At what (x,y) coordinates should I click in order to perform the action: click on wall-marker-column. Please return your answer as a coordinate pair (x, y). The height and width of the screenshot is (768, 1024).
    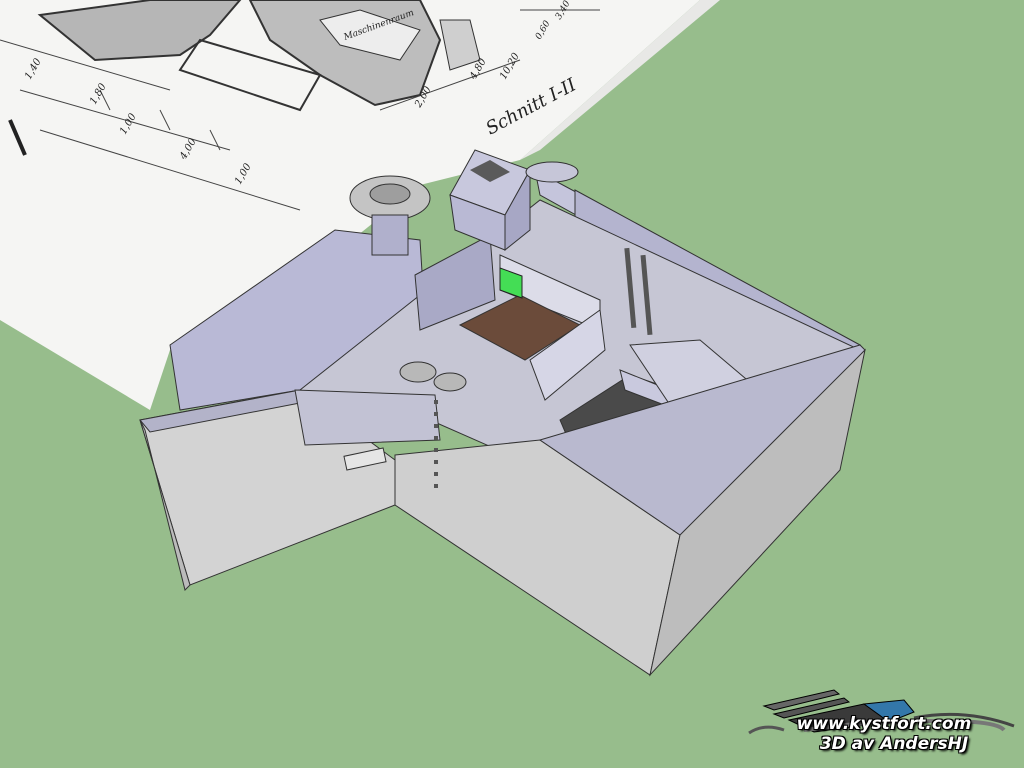
    Looking at the image, I should click on (436, 444).